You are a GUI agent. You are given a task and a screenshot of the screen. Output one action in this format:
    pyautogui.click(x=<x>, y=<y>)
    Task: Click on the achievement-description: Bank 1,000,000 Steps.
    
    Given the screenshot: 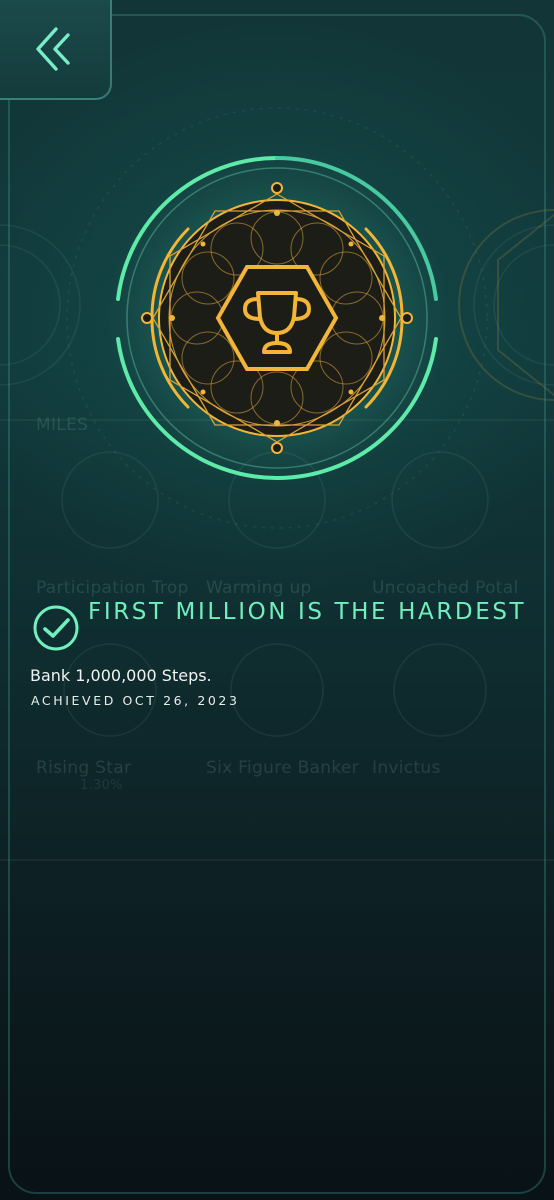 What is the action you would take?
    pyautogui.click(x=121, y=675)
    